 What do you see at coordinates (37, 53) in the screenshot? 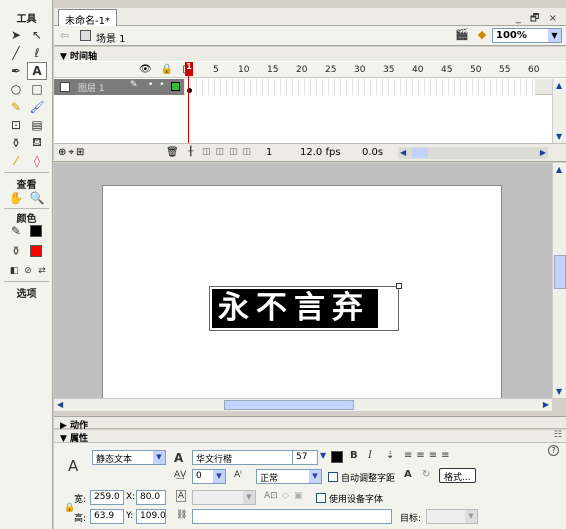
I see `lasso-tool-icon: ℓ` at bounding box center [37, 53].